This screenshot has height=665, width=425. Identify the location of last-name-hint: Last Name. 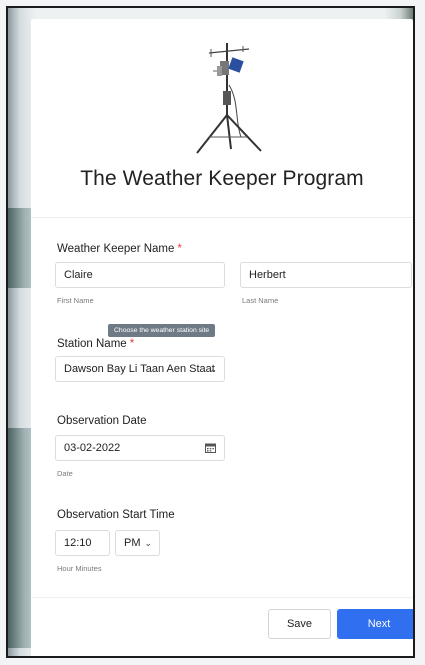
(260, 300).